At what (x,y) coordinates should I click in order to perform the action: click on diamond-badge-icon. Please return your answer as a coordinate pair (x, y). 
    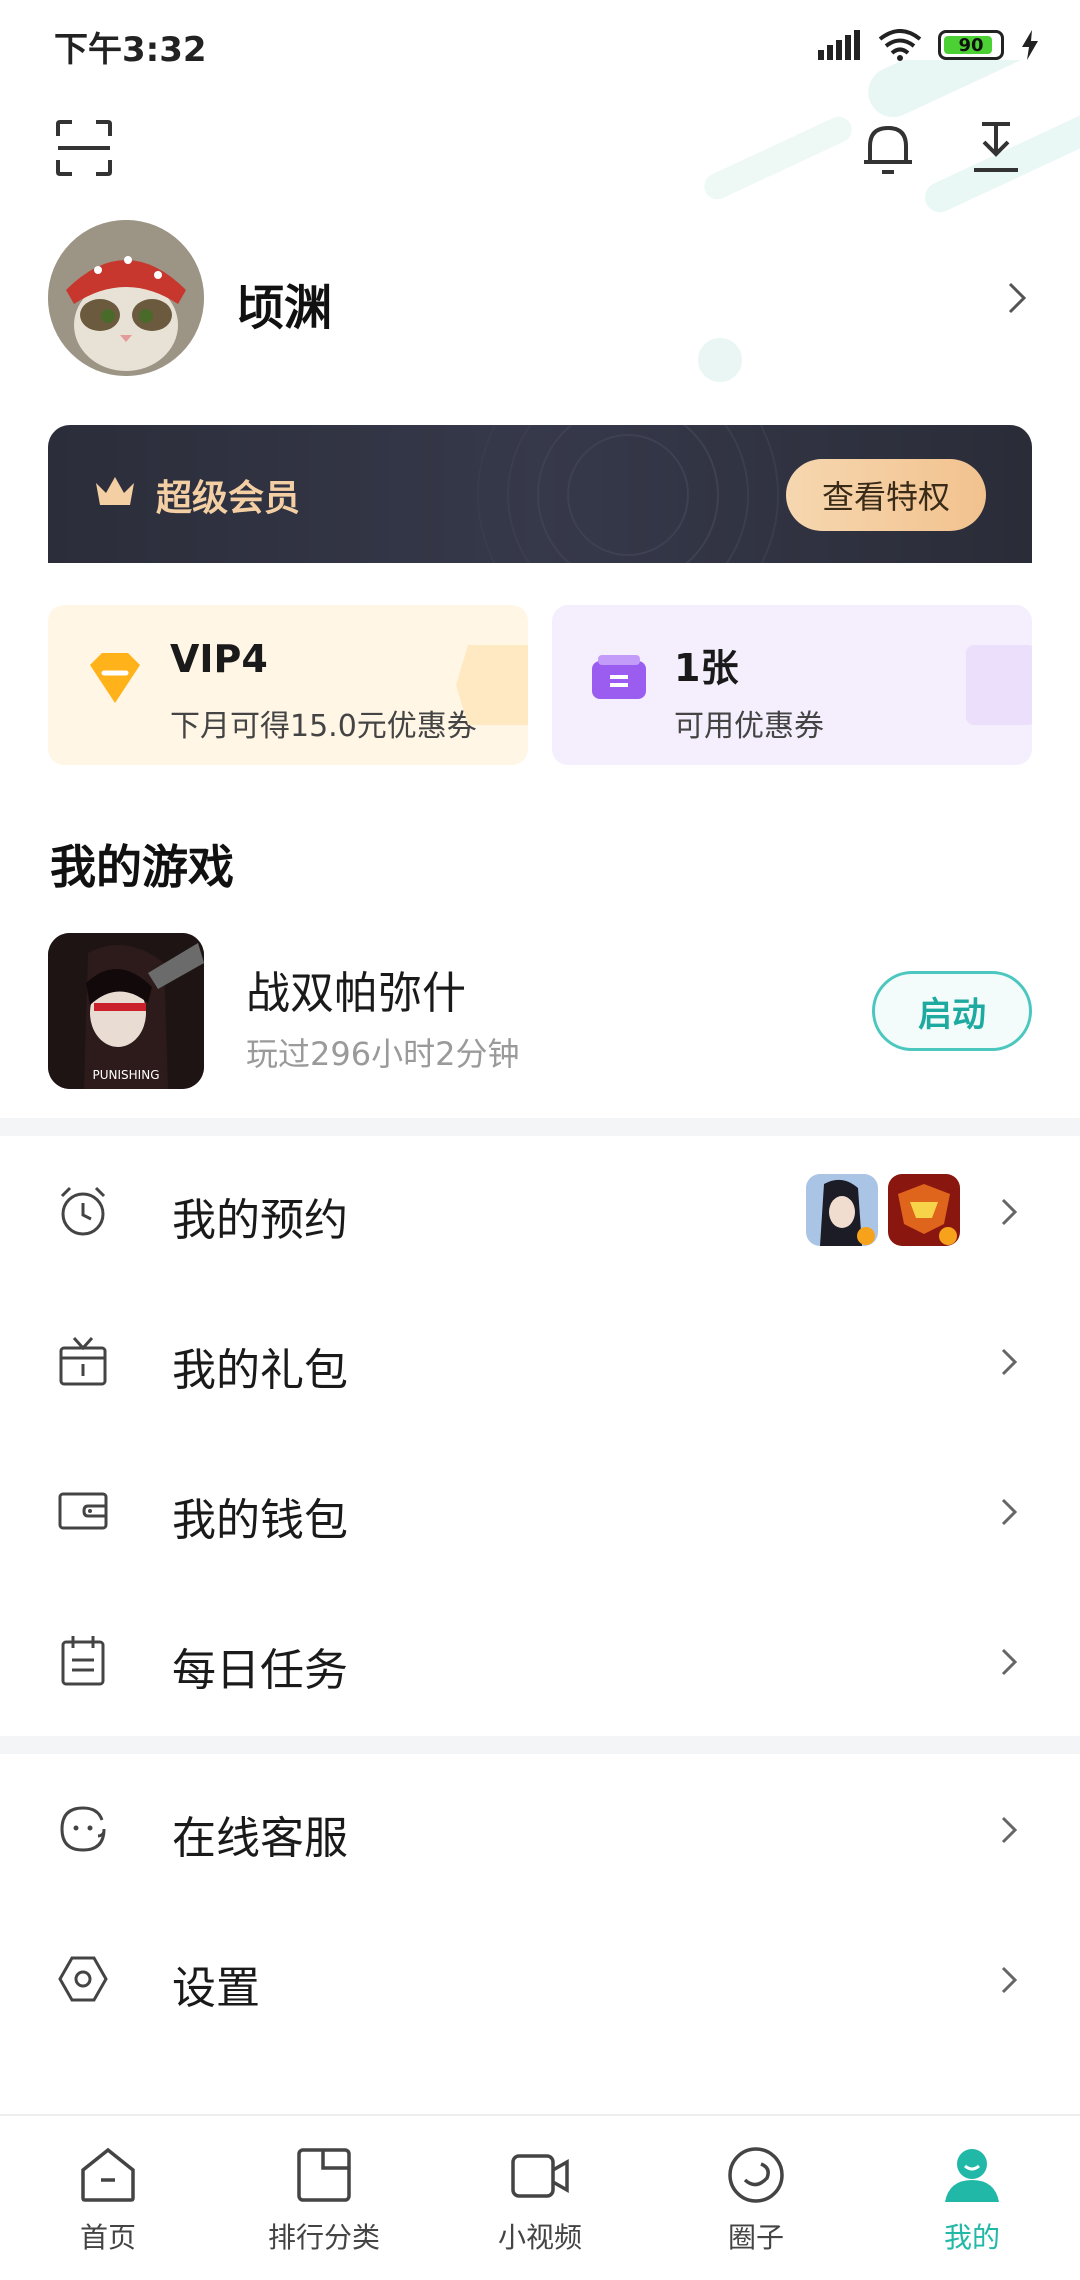
    Looking at the image, I should click on (115, 678).